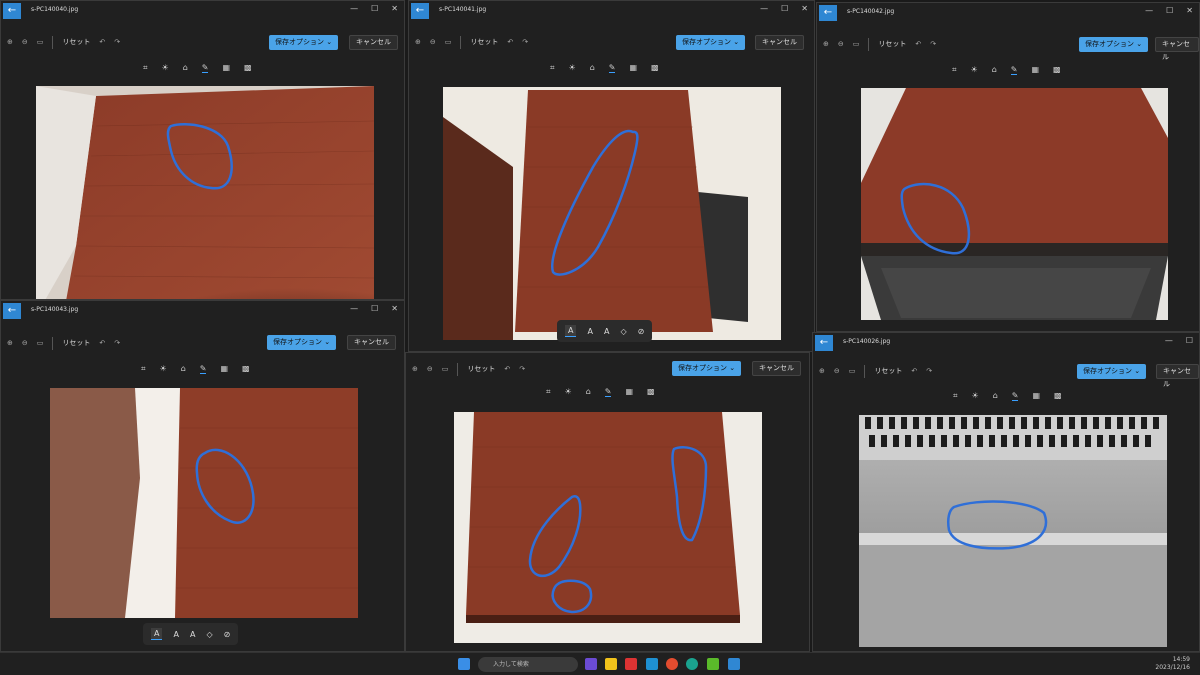 This screenshot has width=1200, height=675. Describe the element at coordinates (528, 664) in the screenshot. I see `search-box: 入力して検索` at that location.